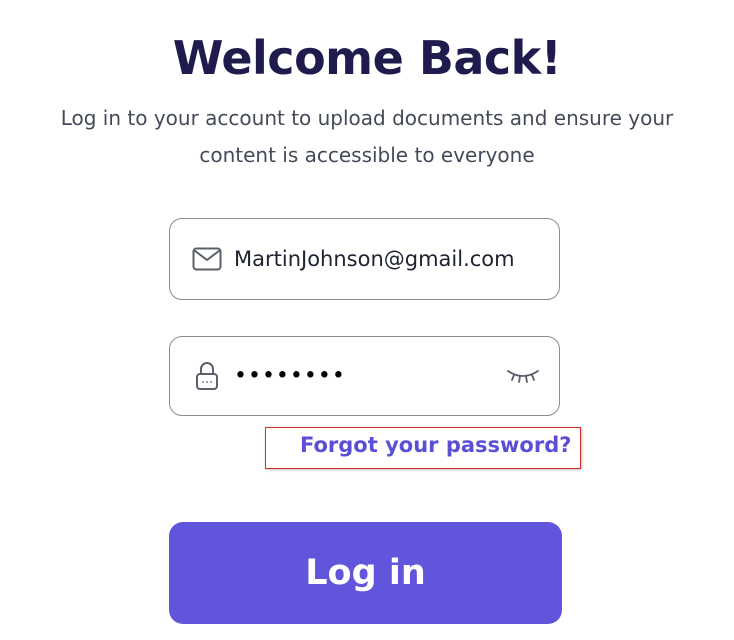 This screenshot has width=734, height=640. I want to click on password-value: ••••••••, so click(290, 376).